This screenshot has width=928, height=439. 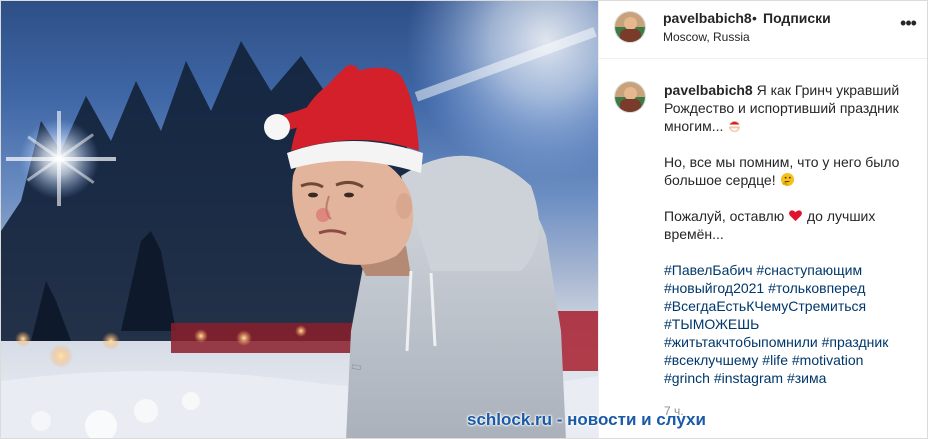 I want to click on hashtag-link: #житьтакчтобыпомнили, so click(x=741, y=342).